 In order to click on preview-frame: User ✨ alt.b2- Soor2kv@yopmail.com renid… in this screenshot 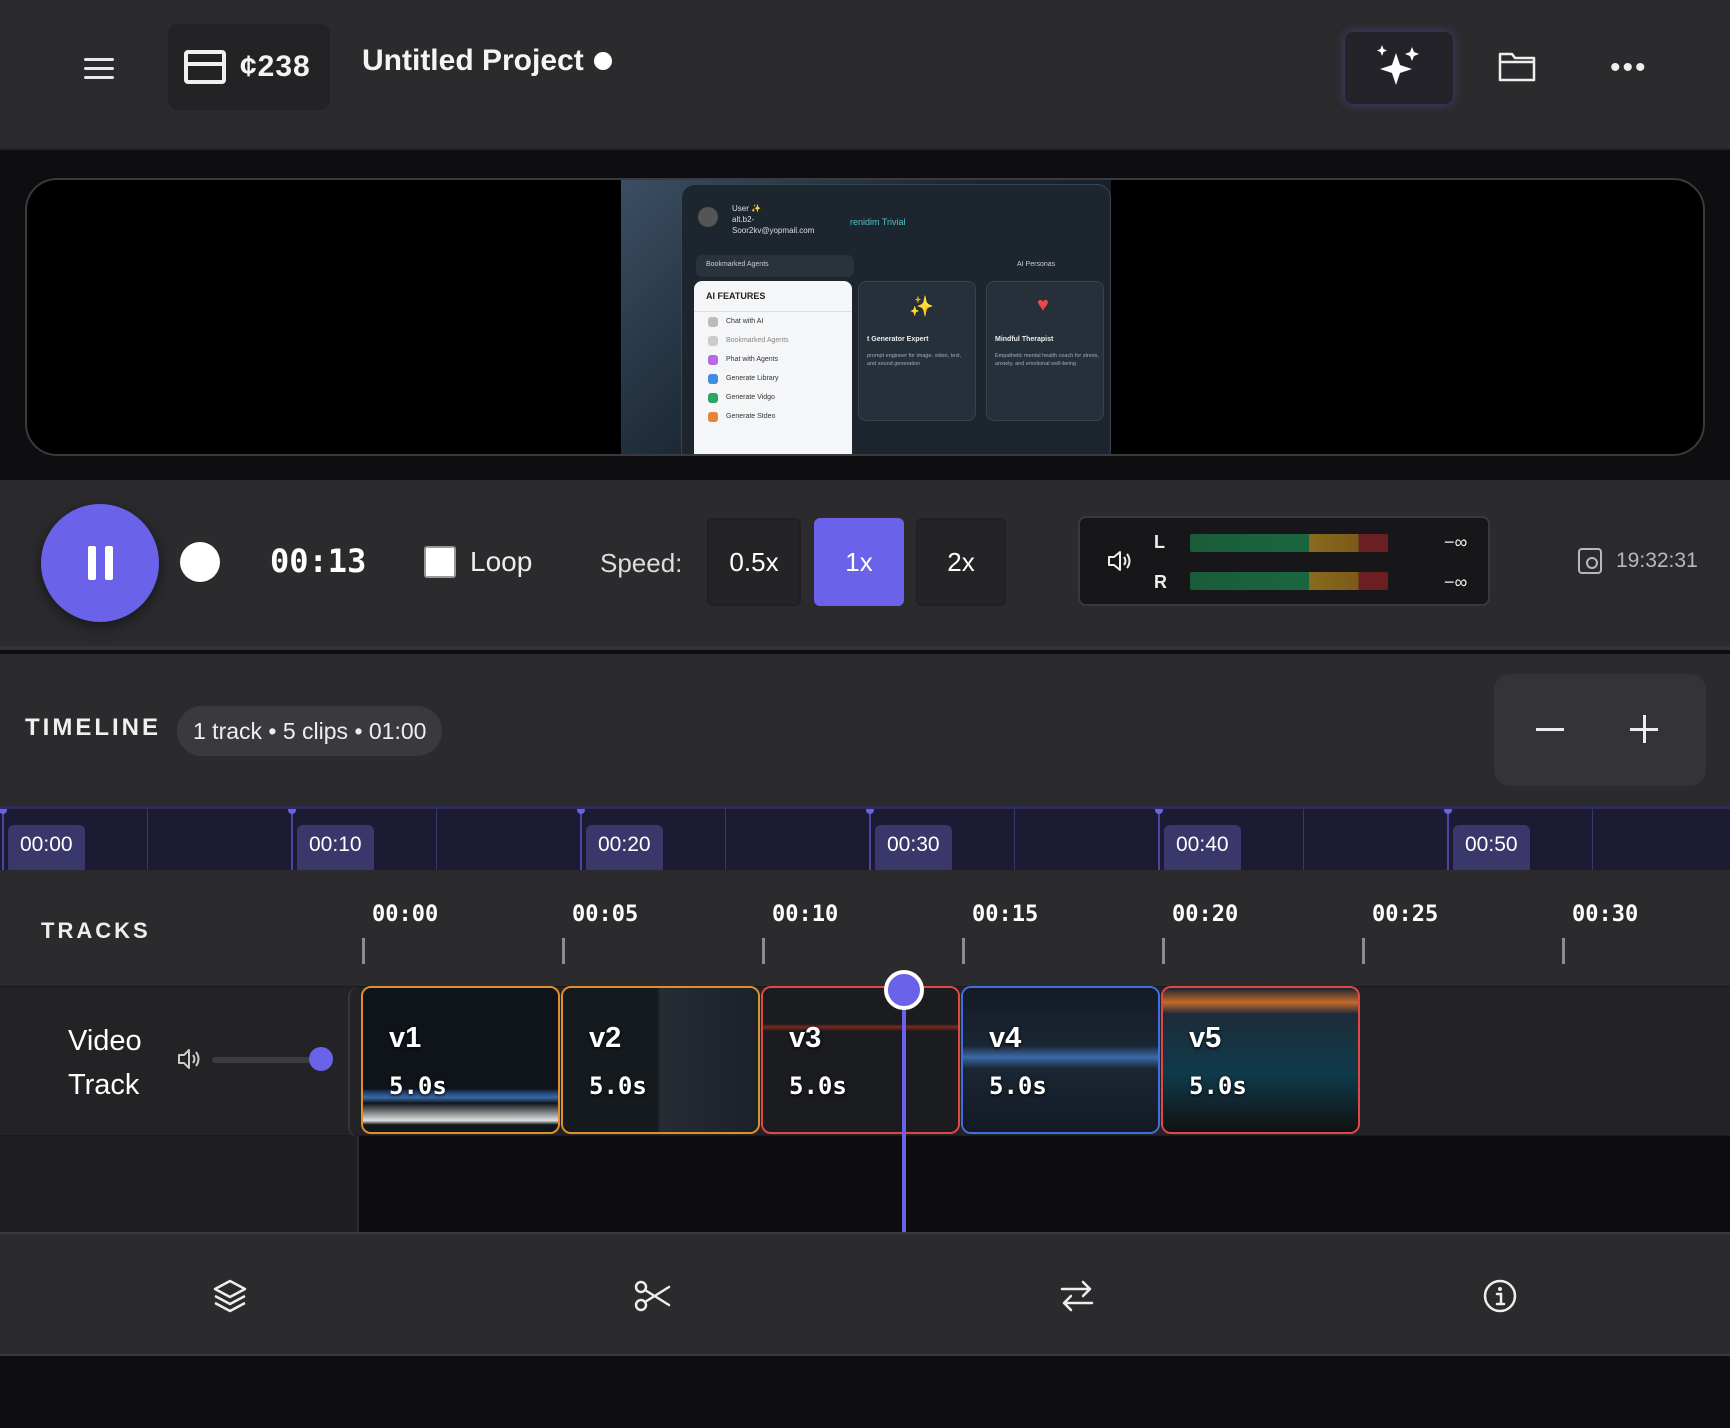, I will do `click(866, 318)`.